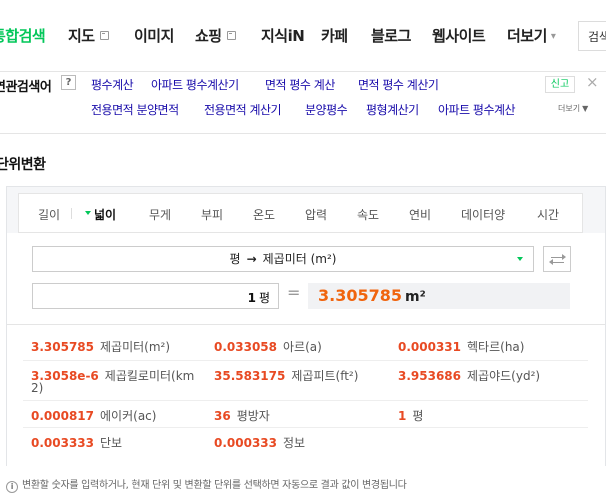 The image size is (606, 494). I want to click on related-link: 면적 평수 계산, so click(300, 84).